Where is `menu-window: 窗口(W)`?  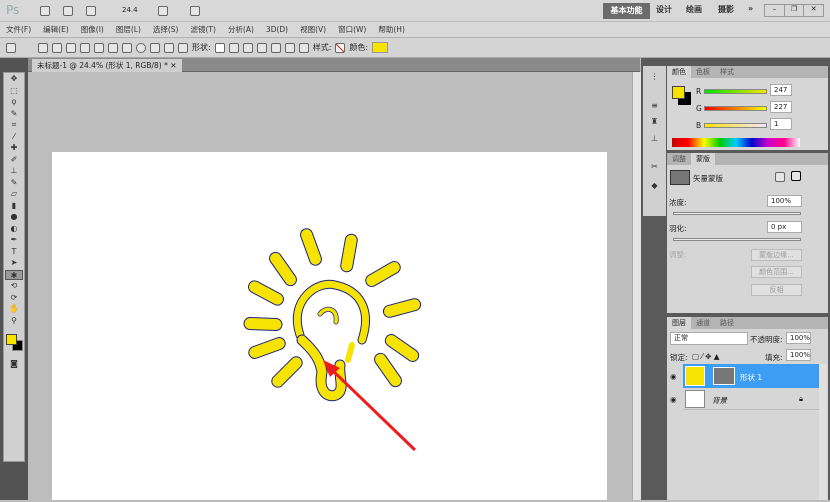 menu-window: 窗口(W) is located at coordinates (352, 29).